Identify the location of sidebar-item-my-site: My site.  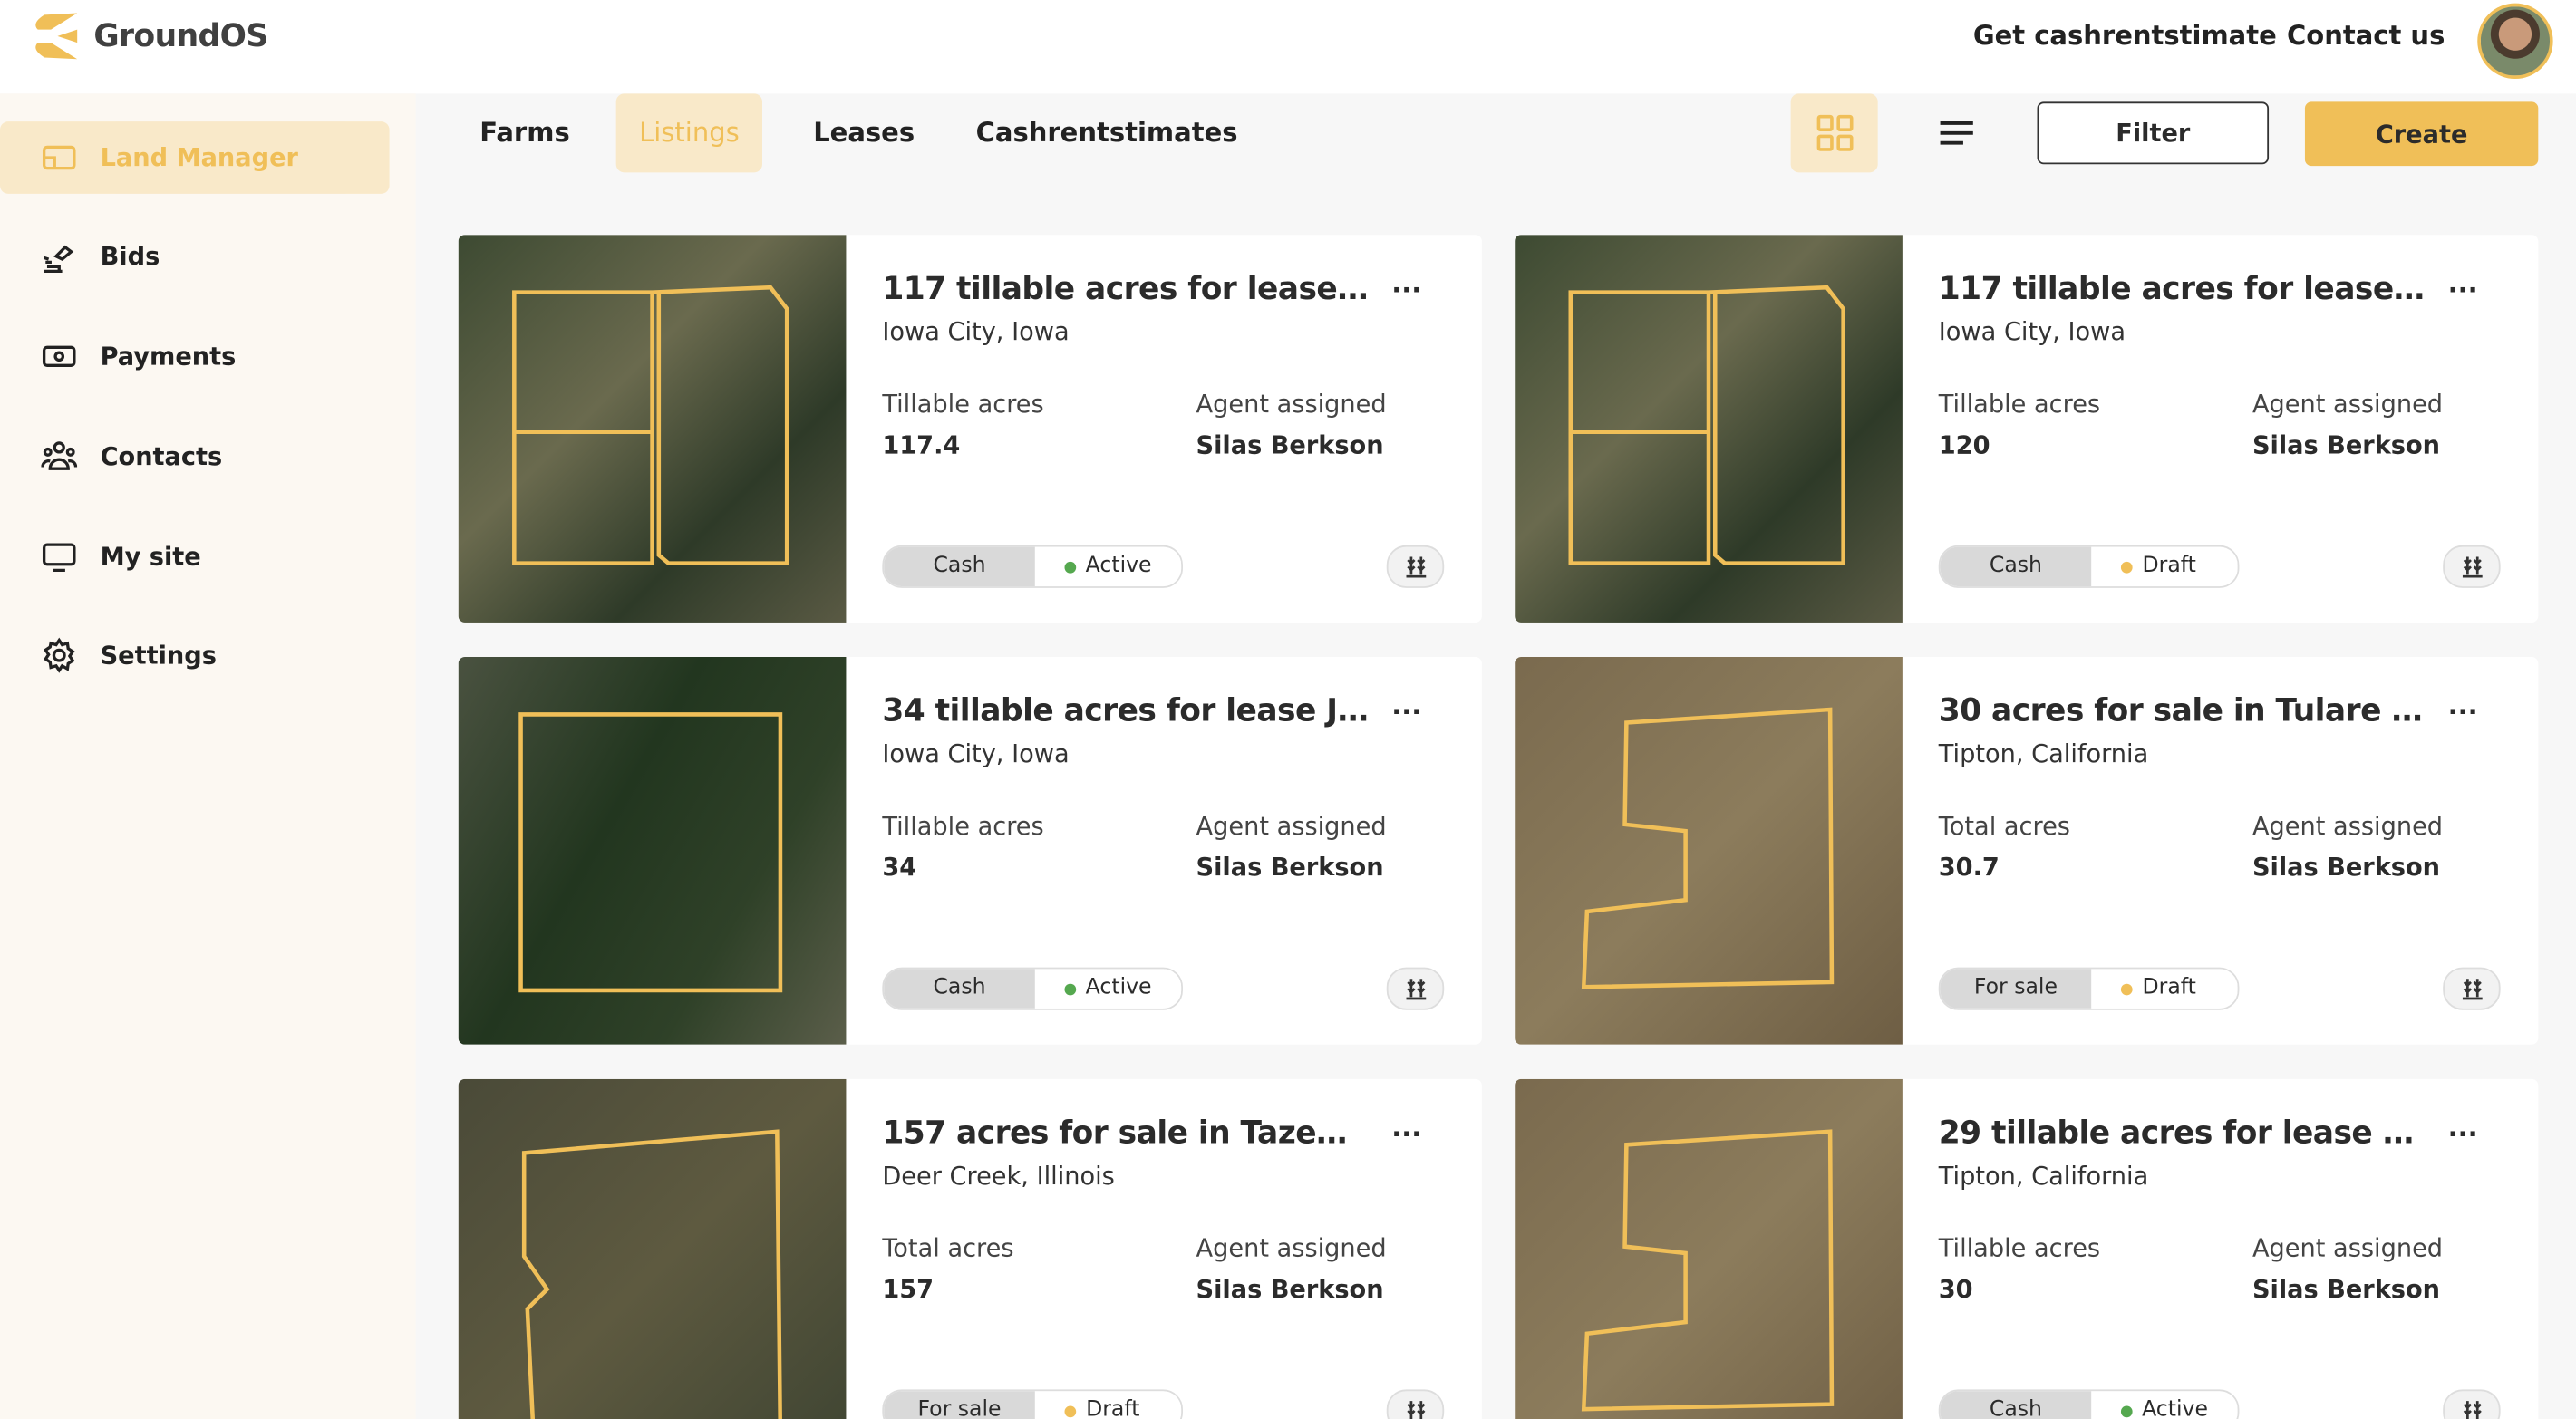
(195, 557).